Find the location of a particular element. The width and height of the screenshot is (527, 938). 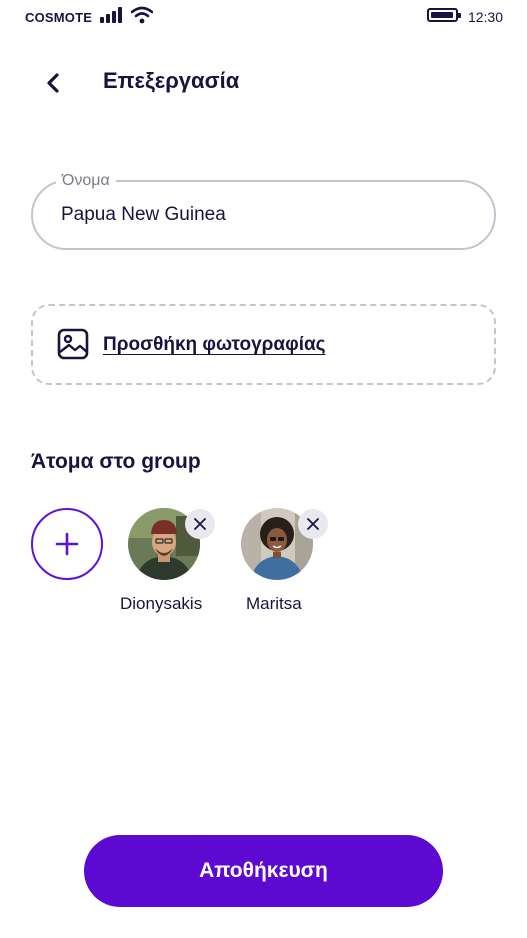

signal-icon is located at coordinates (111, 15).